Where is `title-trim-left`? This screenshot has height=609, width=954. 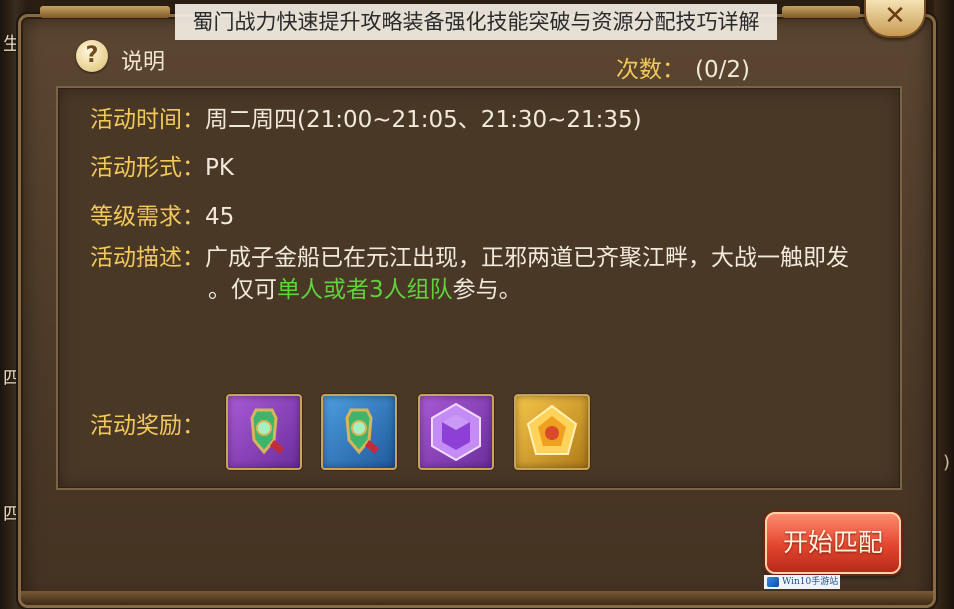 title-trim-left is located at coordinates (105, 12).